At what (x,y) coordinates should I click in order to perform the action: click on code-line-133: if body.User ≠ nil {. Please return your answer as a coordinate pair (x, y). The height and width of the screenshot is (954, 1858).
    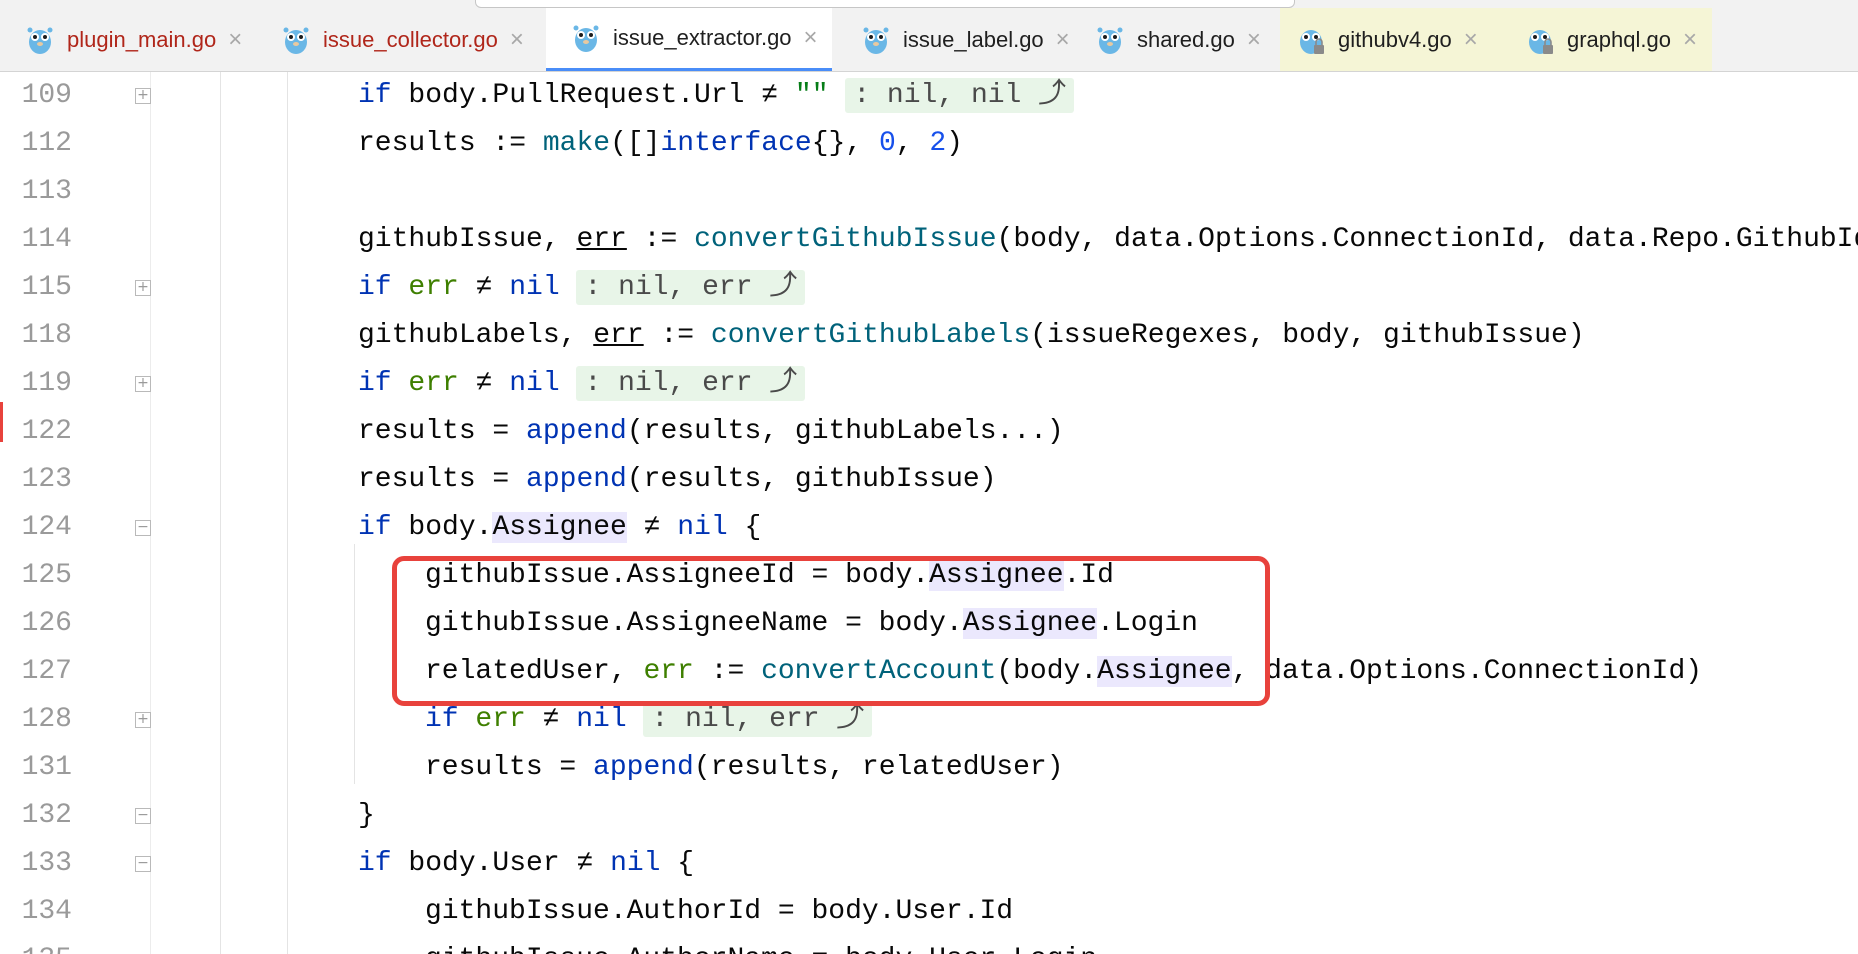
    Looking at the image, I should click on (526, 863).